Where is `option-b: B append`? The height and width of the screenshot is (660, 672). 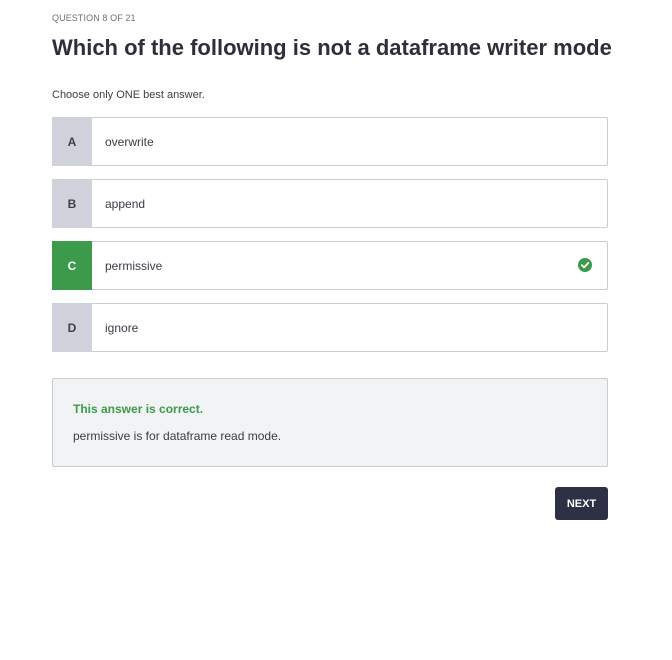
option-b: B append is located at coordinates (330, 203).